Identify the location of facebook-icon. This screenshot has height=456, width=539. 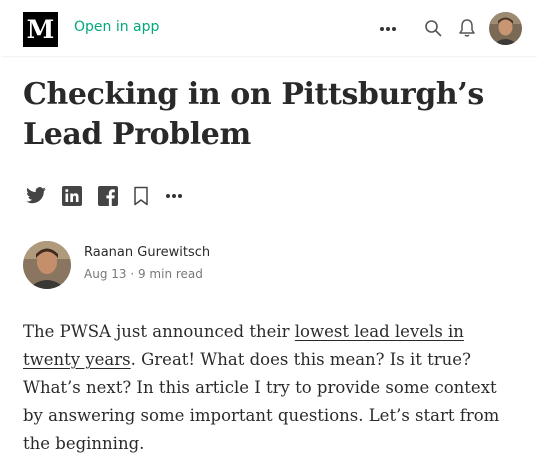
(108, 196).